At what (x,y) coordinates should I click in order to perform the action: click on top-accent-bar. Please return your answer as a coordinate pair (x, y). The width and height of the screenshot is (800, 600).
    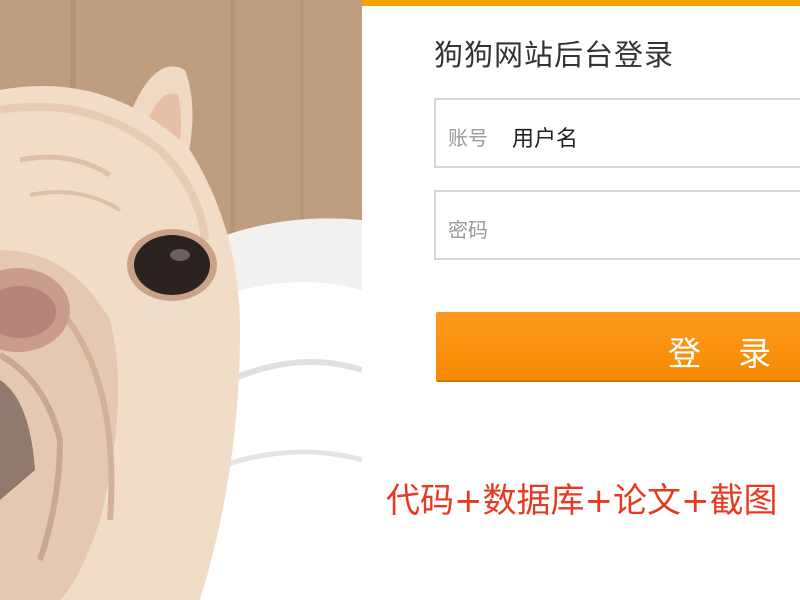
    Looking at the image, I should click on (581, 3).